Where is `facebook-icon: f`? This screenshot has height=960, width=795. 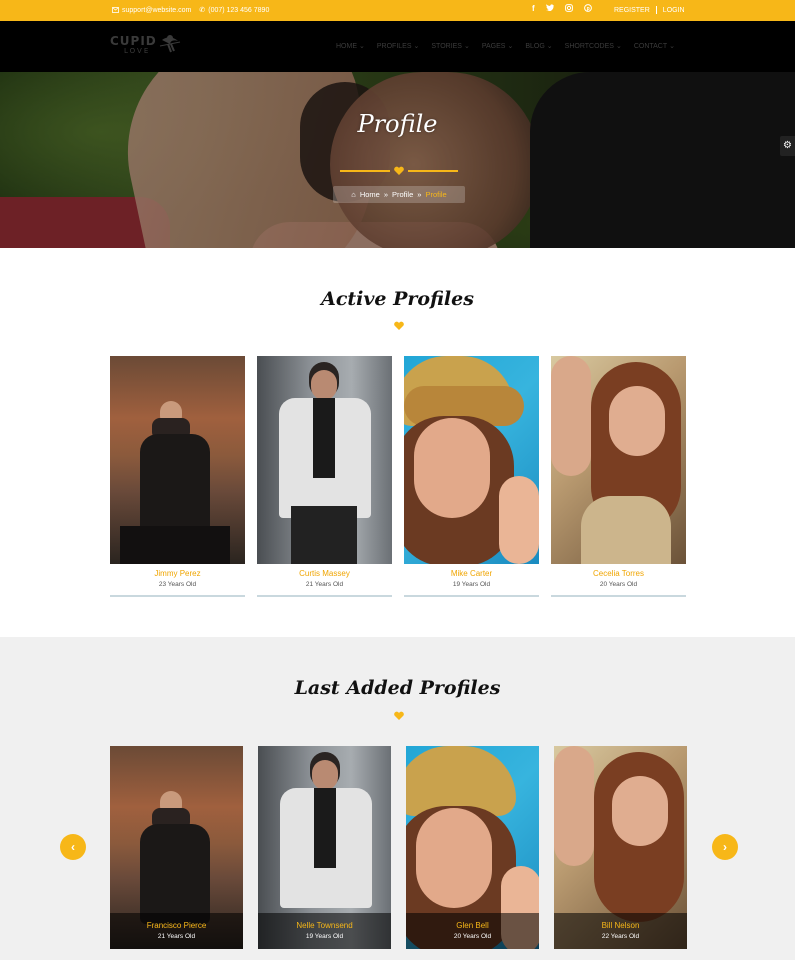
facebook-icon: f is located at coordinates (533, 9).